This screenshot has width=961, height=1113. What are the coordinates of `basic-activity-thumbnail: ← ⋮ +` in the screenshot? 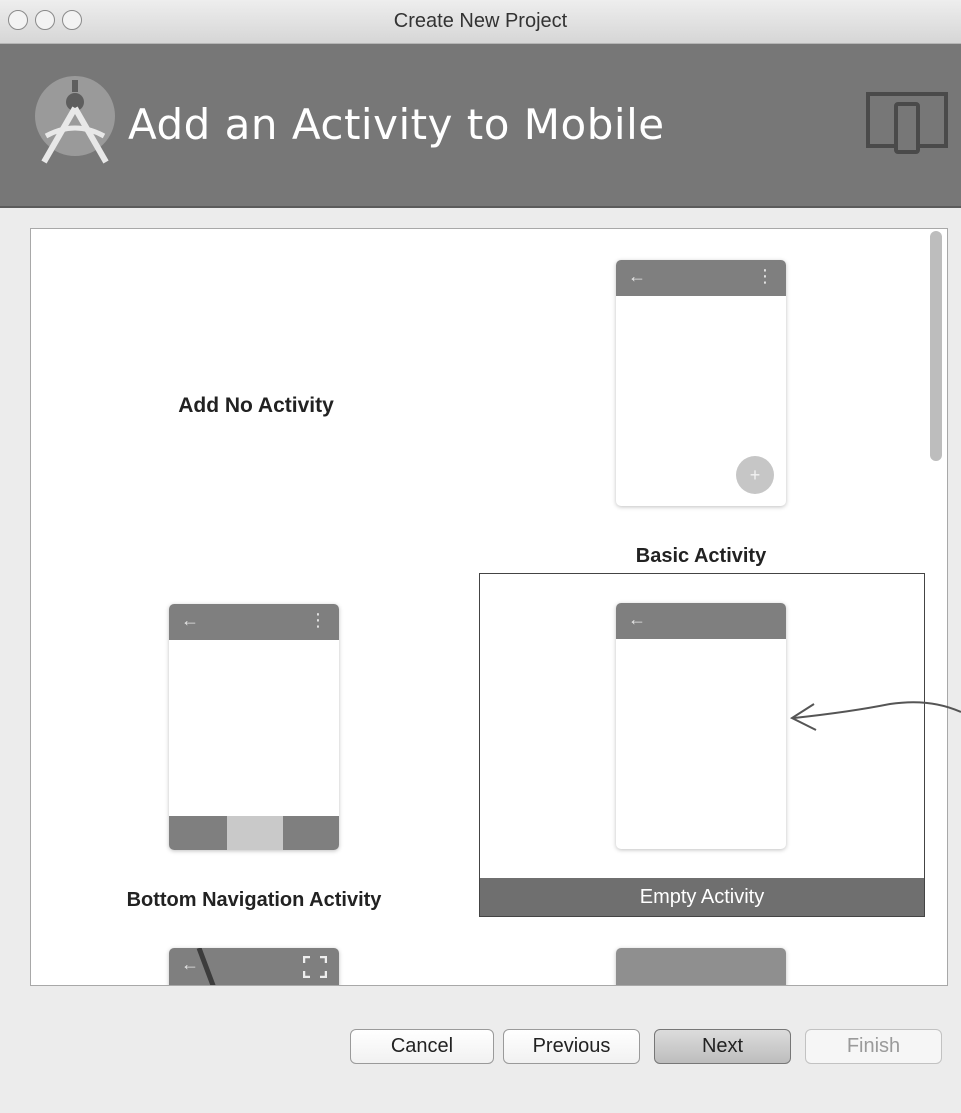 It's located at (701, 383).